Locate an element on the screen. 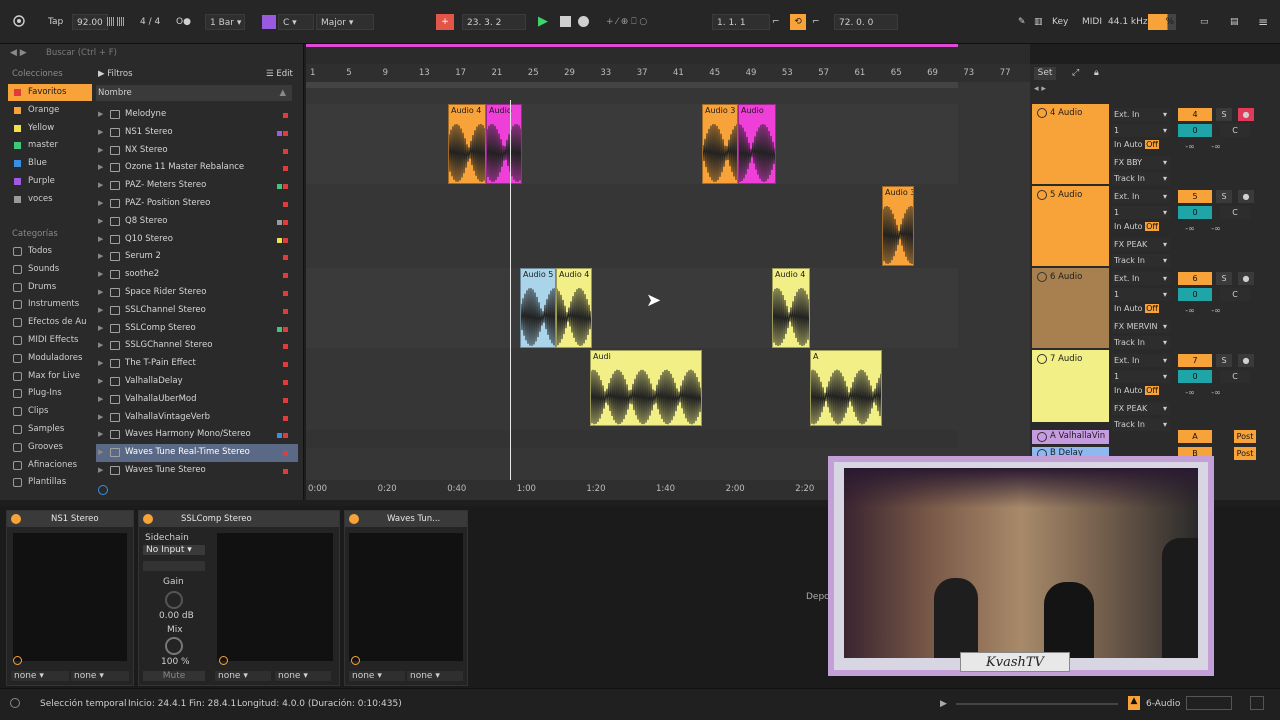 This screenshot has width=1280, height=720. category-item: MIDI Effects is located at coordinates (50, 340).